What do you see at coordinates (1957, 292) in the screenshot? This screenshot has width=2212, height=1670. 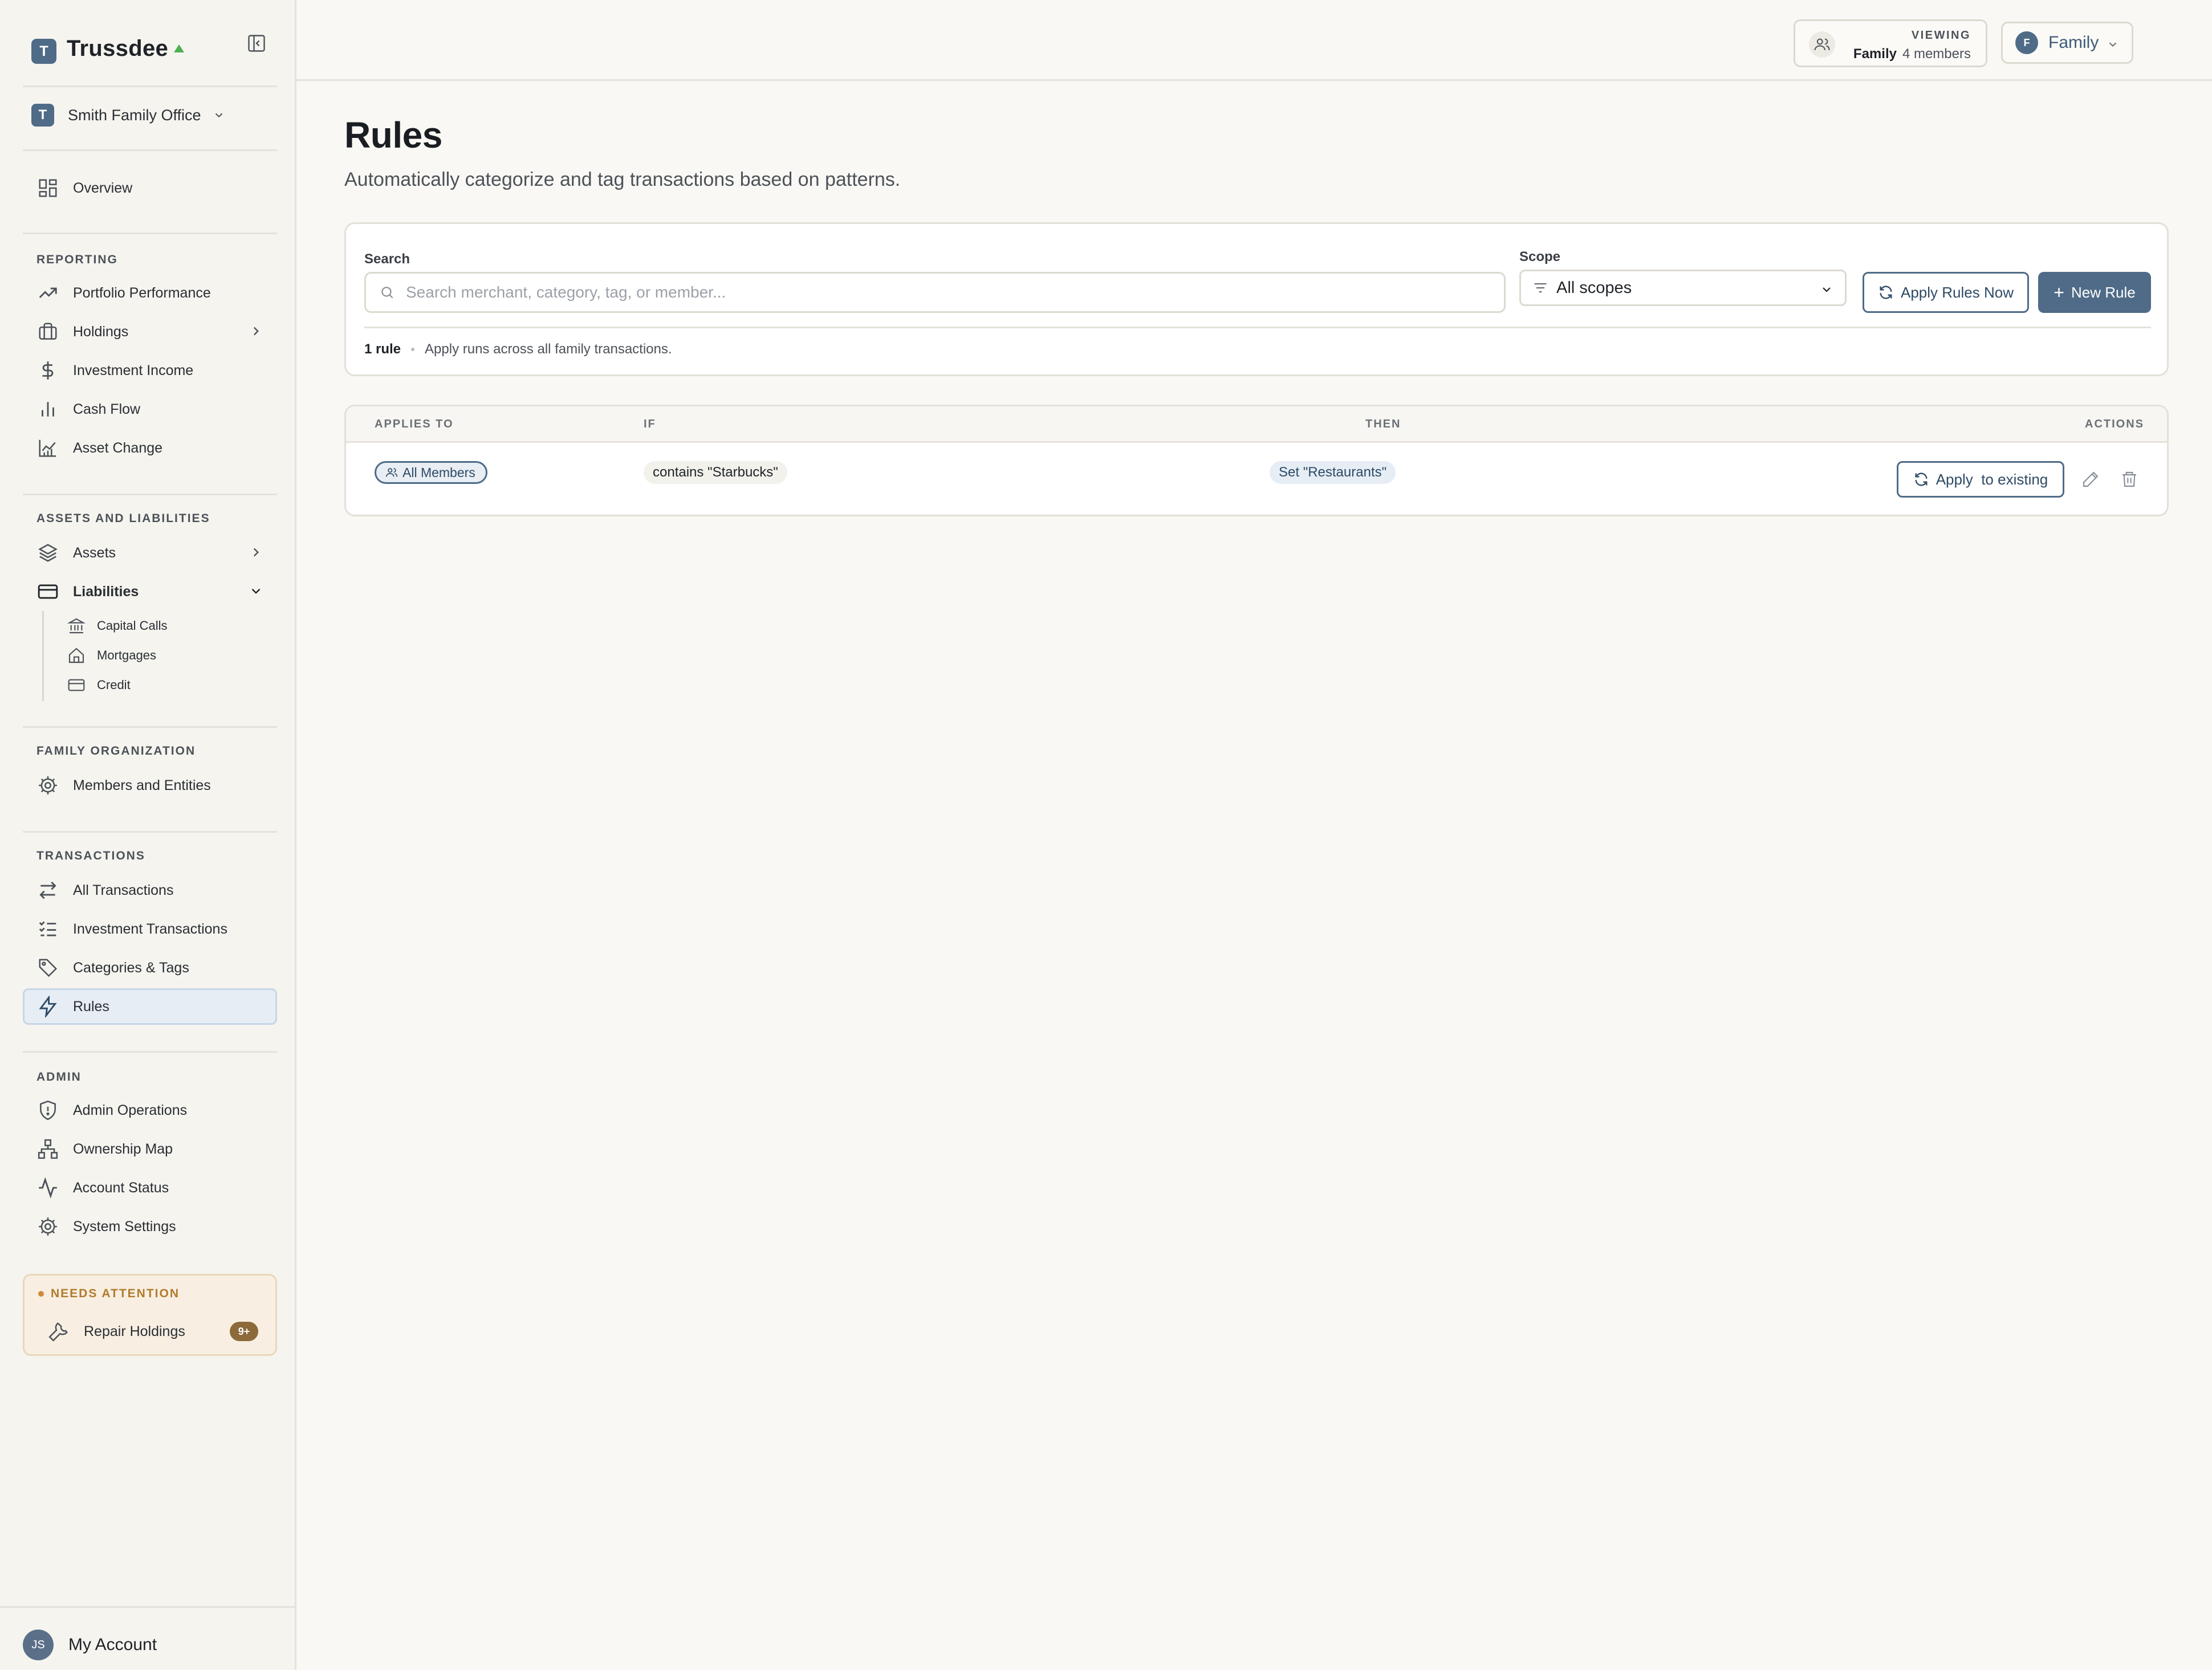 I see `apply-rules-now-label: Apply Rules Now` at bounding box center [1957, 292].